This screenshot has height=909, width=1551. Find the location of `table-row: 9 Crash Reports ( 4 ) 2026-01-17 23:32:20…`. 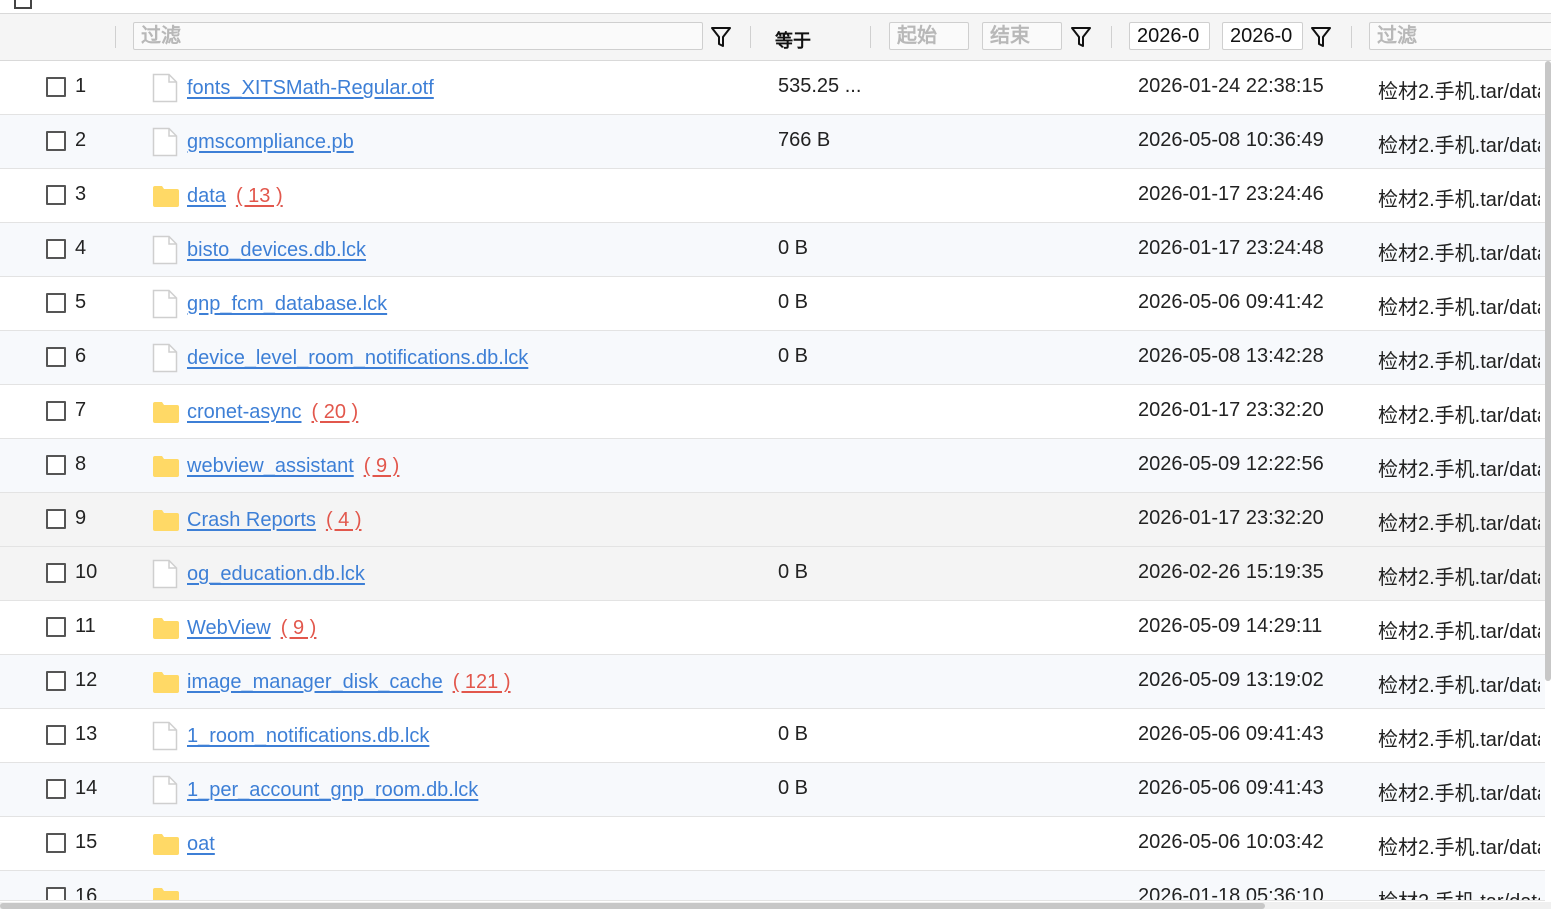

table-row: 9 Crash Reports ( 4 ) 2026-01-17 23:32:20… is located at coordinates (772, 520).